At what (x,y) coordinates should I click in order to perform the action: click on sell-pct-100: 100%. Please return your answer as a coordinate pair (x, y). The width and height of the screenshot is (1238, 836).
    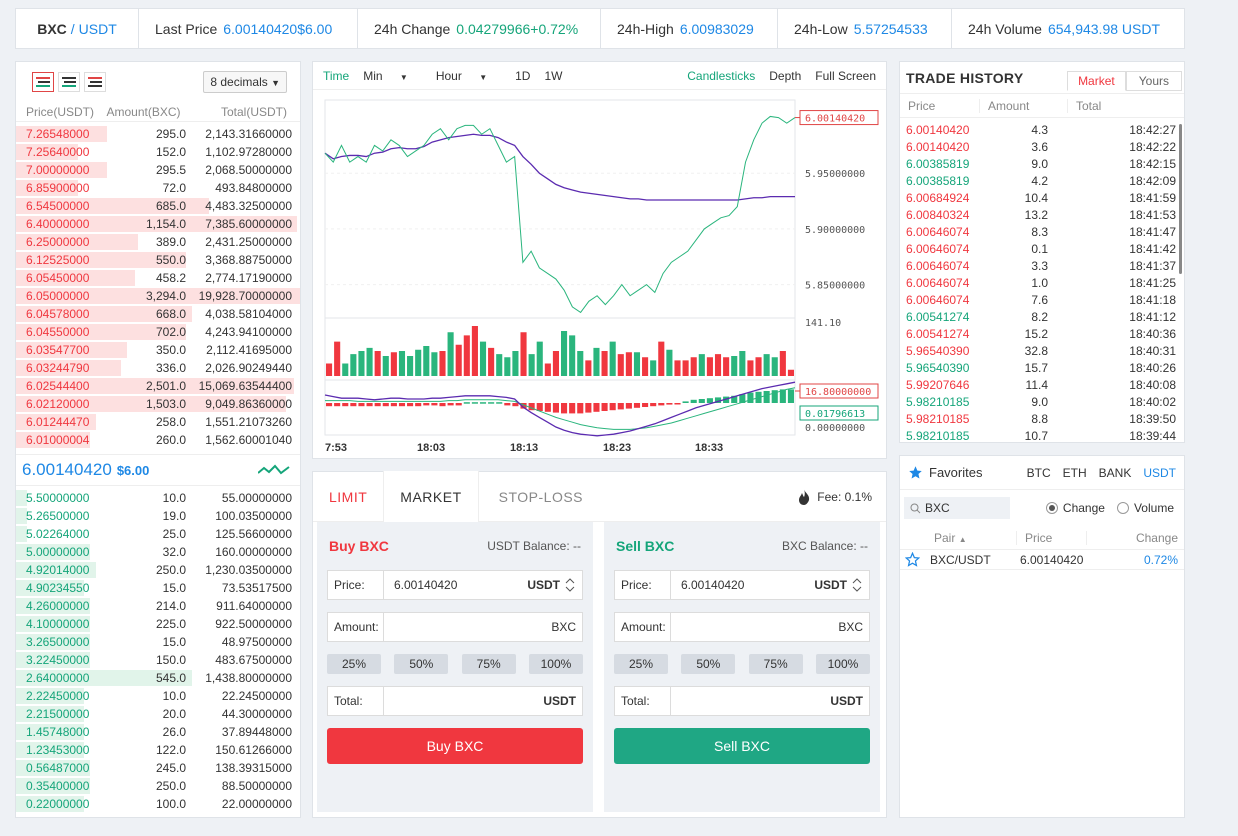
    Looking at the image, I should click on (842, 664).